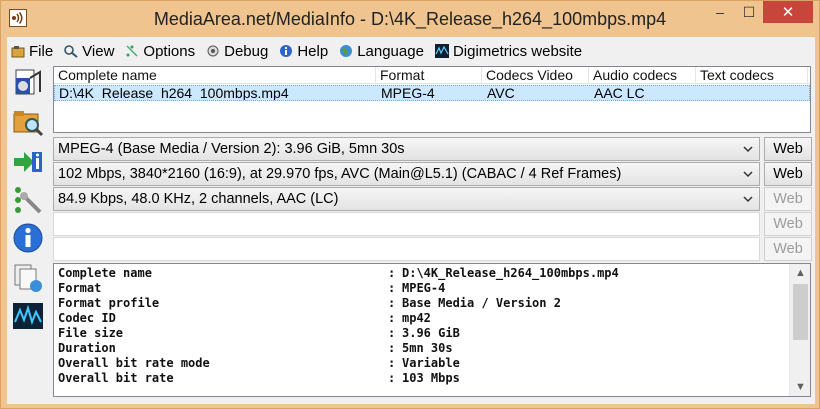 This screenshot has height=409, width=820. I want to click on preferences-icon, so click(28, 200).